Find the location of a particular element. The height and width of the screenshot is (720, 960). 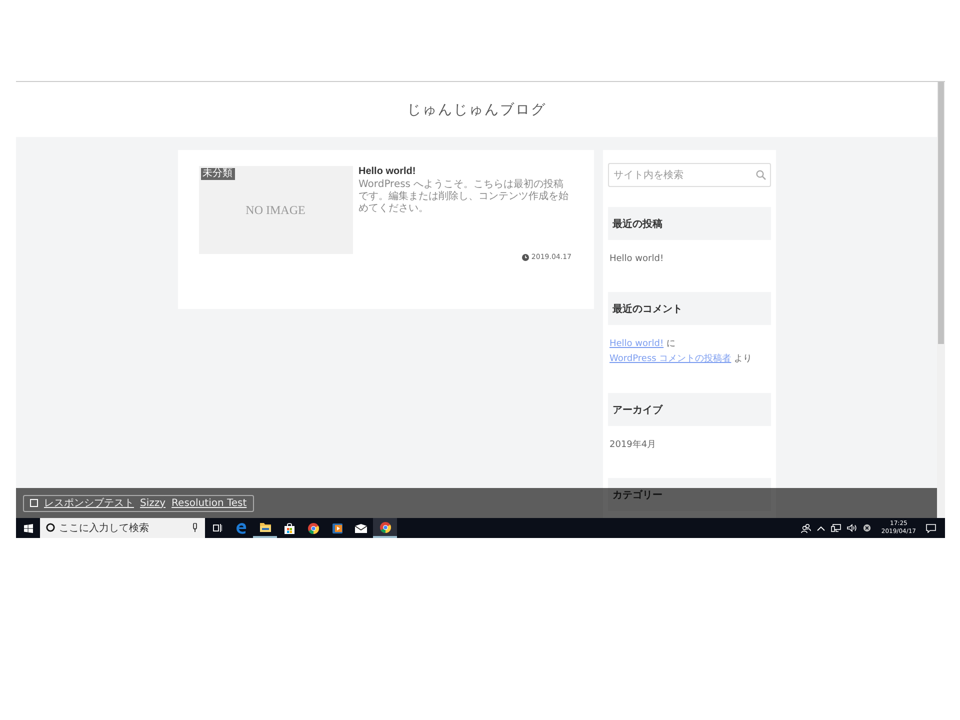

cortana-icon is located at coordinates (50, 527).